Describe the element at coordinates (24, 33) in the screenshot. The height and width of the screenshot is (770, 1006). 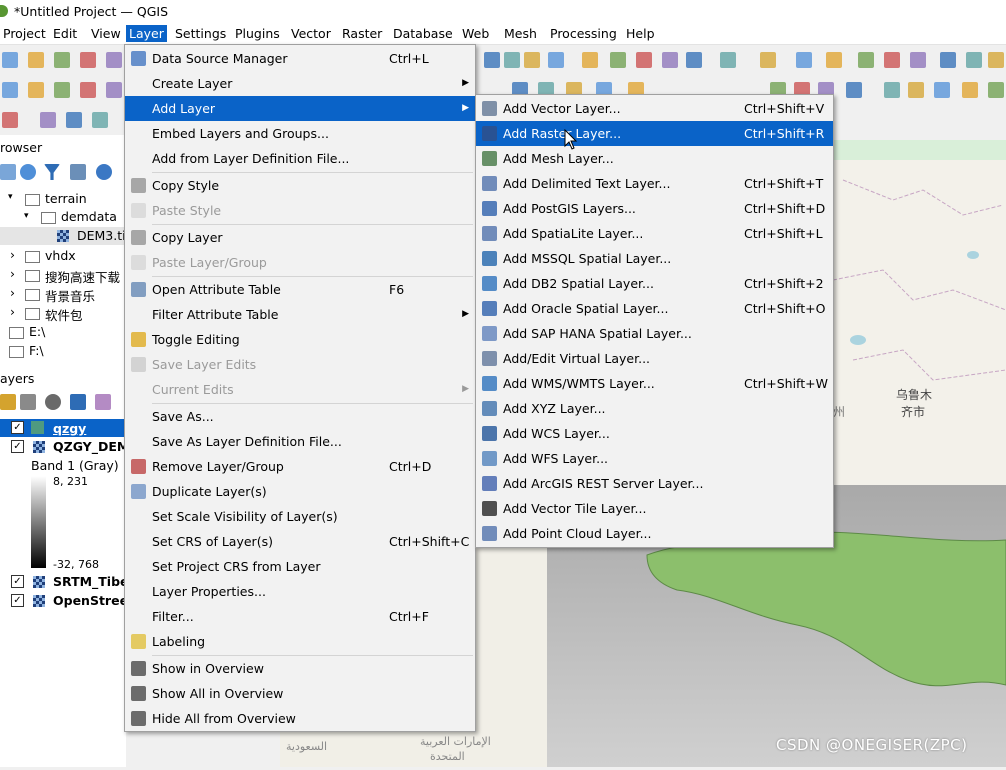
I see `menu-project: Project` at that location.